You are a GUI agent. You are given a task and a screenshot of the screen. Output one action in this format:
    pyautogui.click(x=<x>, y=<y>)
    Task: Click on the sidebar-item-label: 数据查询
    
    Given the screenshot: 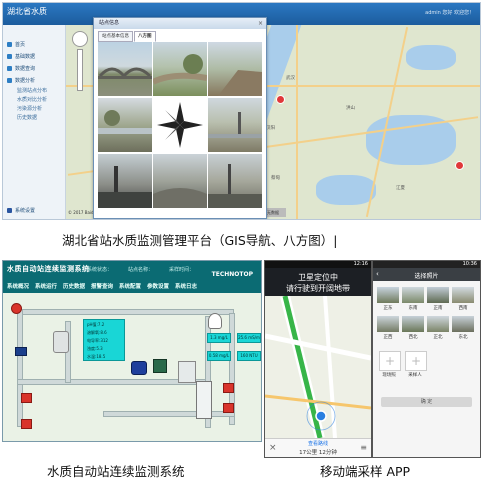 What is the action you would take?
    pyautogui.click(x=25, y=69)
    